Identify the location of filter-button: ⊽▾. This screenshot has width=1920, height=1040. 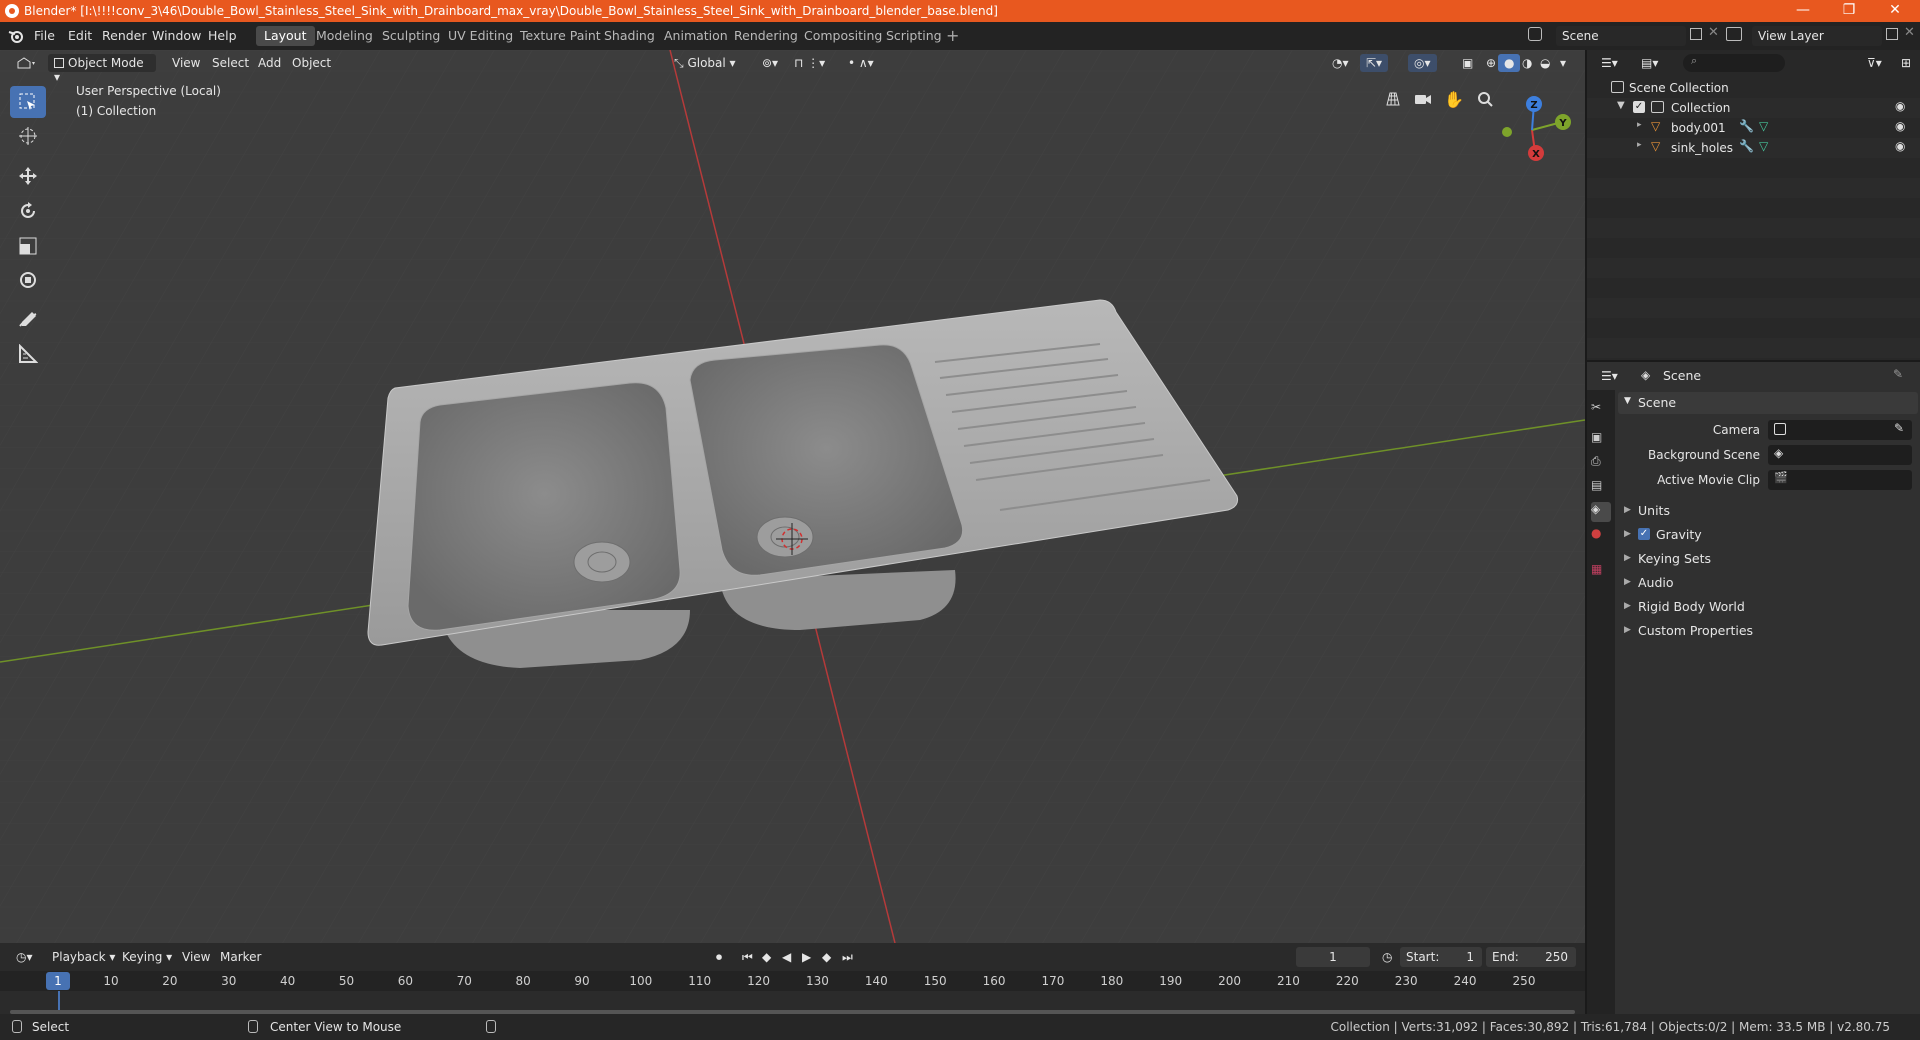
(1874, 63).